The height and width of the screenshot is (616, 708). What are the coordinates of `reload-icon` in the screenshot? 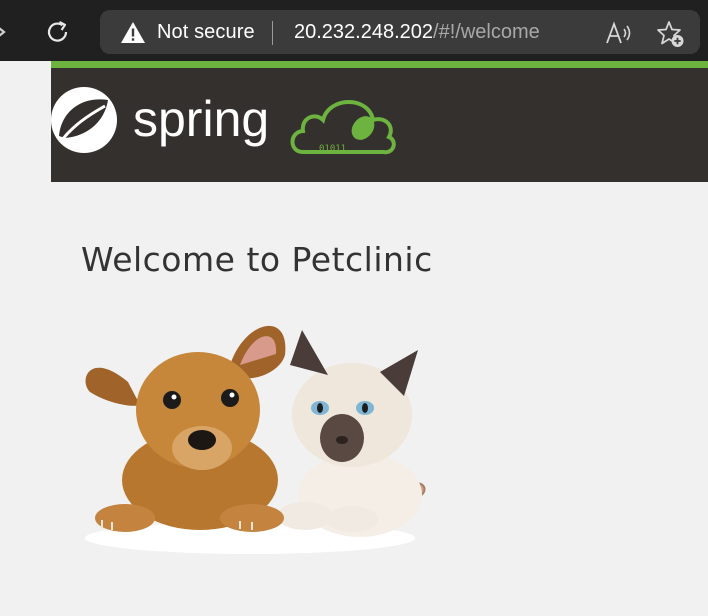 It's located at (58, 32).